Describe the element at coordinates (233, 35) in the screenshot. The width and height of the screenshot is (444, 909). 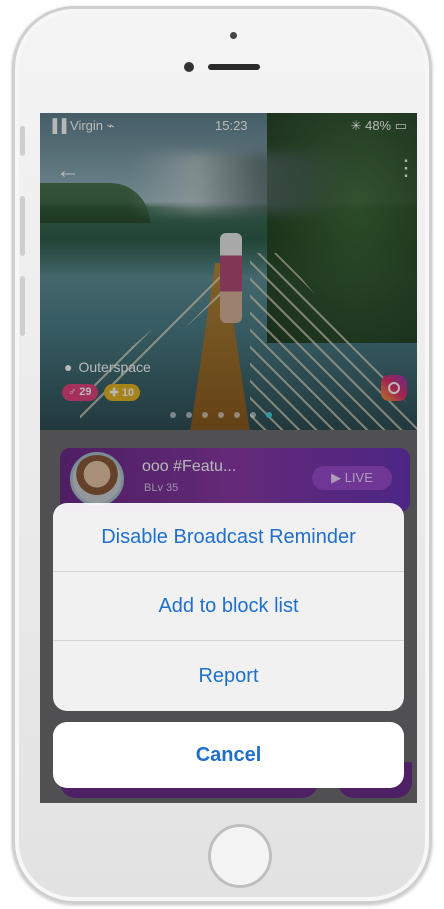
I see `proximity-sensor` at that location.